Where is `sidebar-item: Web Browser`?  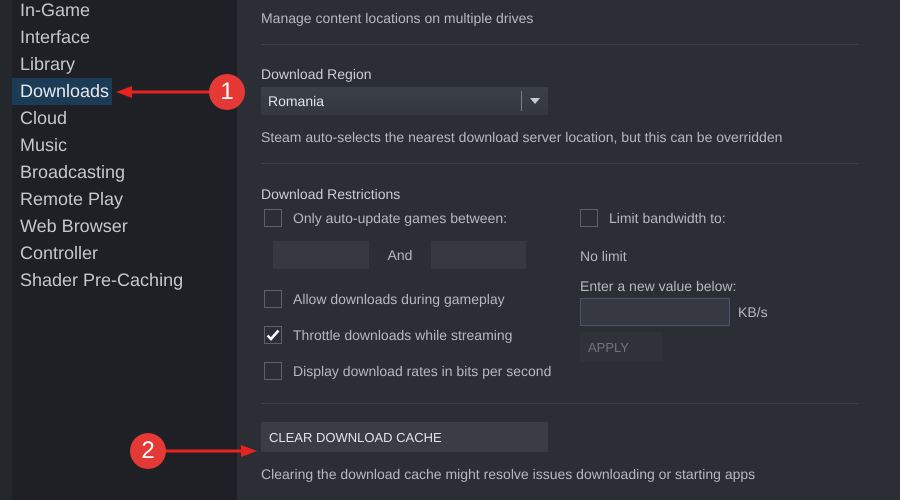 sidebar-item: Web Browser is located at coordinates (71, 226).